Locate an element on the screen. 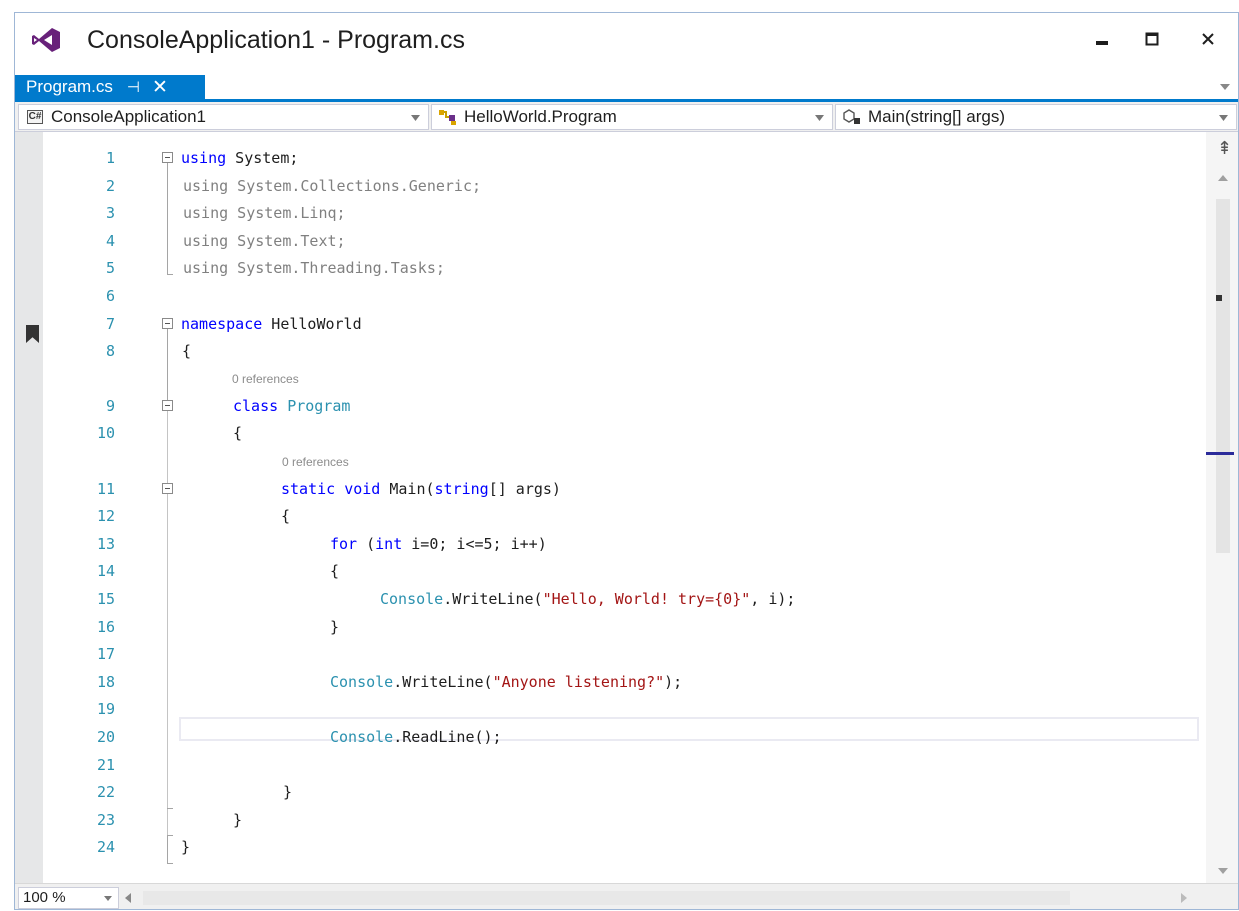  type-dropdown-value: HelloWorld.Program is located at coordinates (540, 116).